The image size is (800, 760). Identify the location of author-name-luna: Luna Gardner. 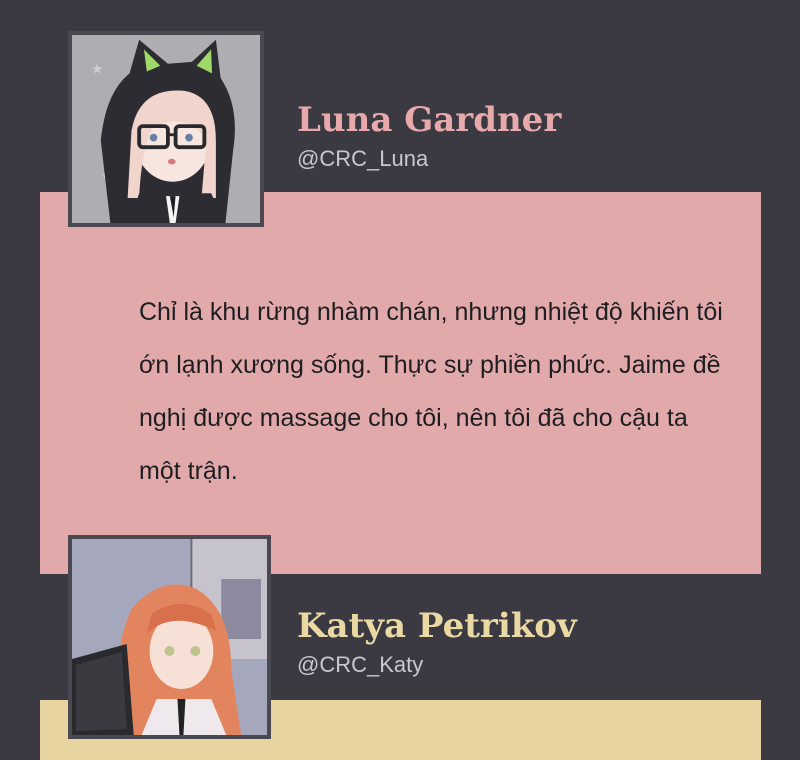
(429, 120).